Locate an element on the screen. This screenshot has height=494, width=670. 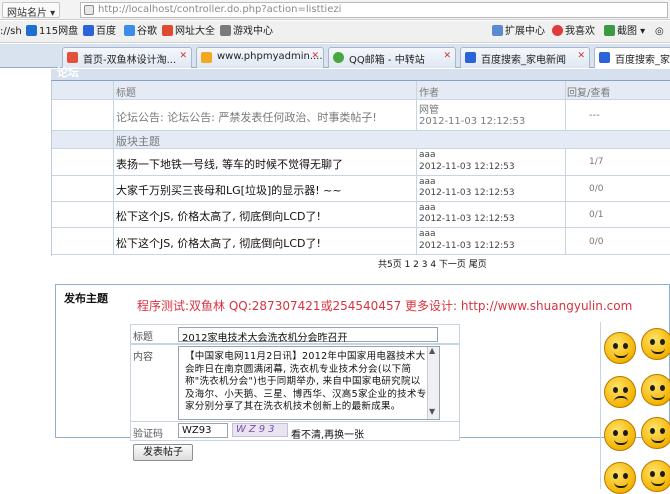
thread-stats: 0/1 is located at coordinates (596, 215).